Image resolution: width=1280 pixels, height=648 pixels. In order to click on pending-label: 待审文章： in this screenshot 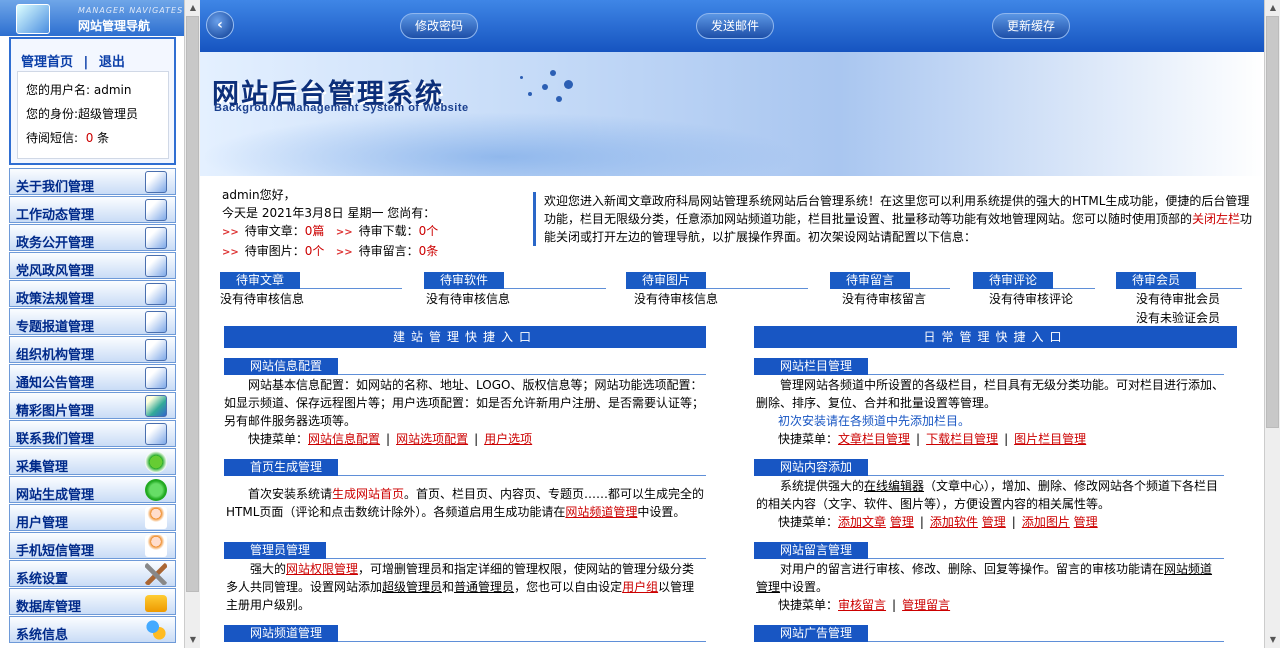, I will do `click(274, 231)`.